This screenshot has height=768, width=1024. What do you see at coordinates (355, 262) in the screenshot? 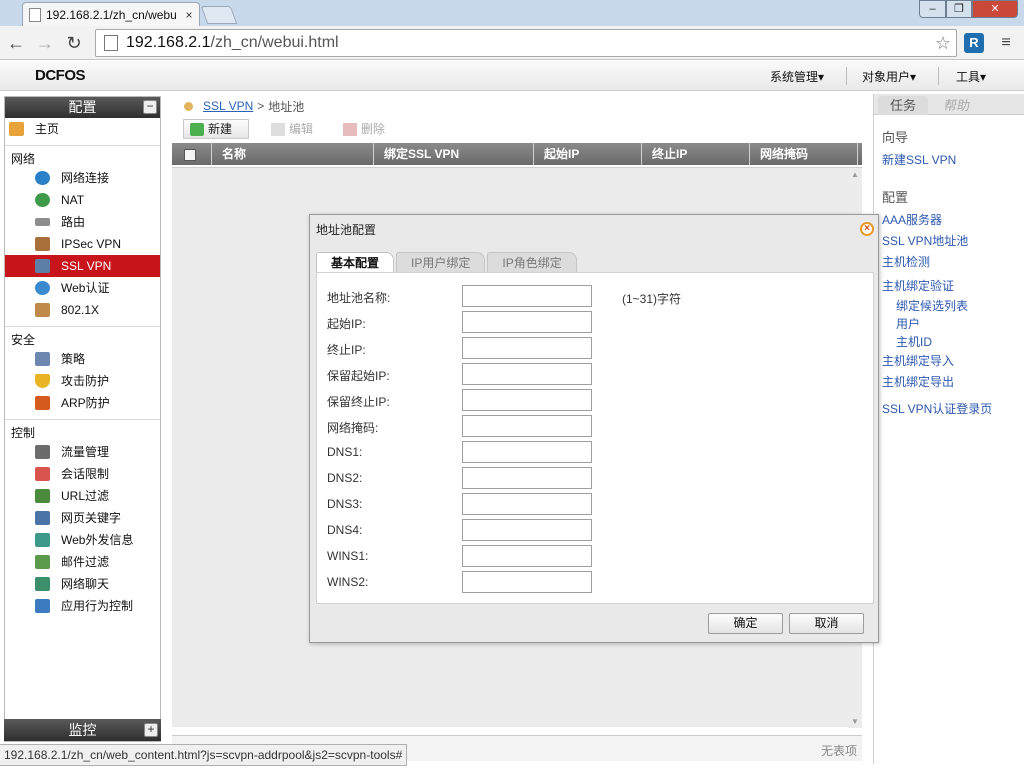
I see `tab-basic-config: 基本配置` at bounding box center [355, 262].